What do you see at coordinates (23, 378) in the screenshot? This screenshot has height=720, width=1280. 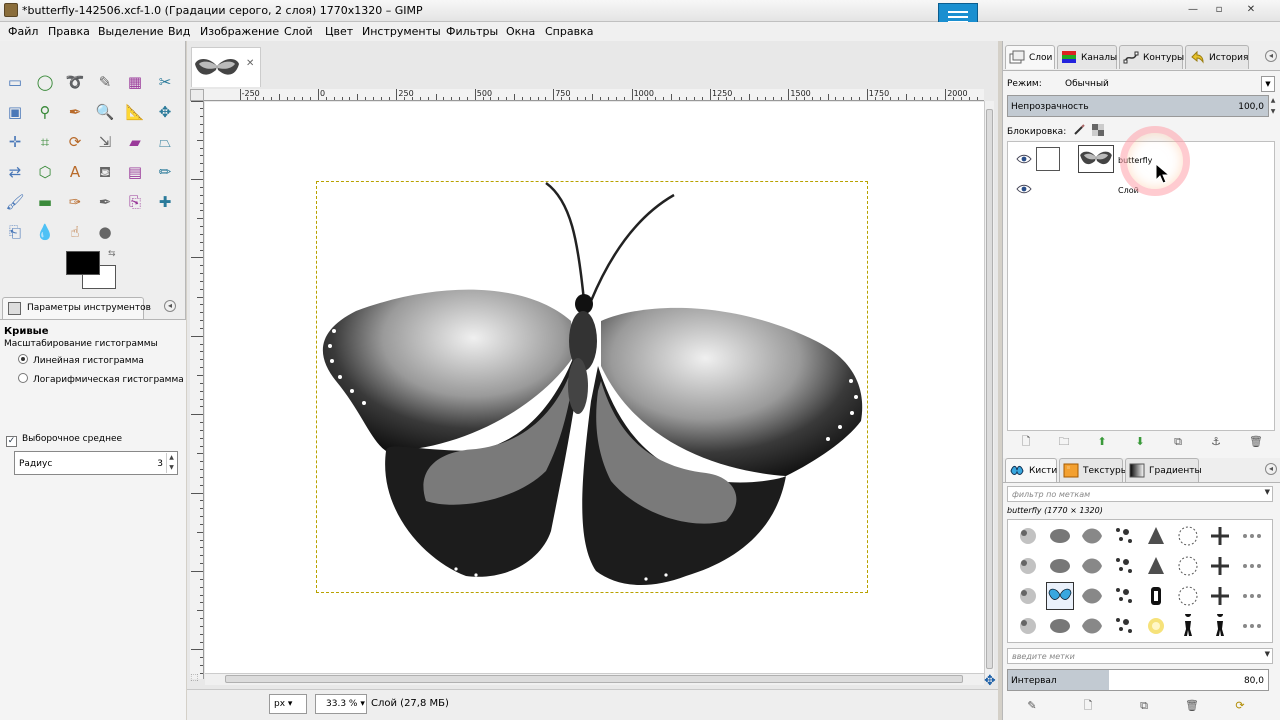 I see `radio-log-indicator` at bounding box center [23, 378].